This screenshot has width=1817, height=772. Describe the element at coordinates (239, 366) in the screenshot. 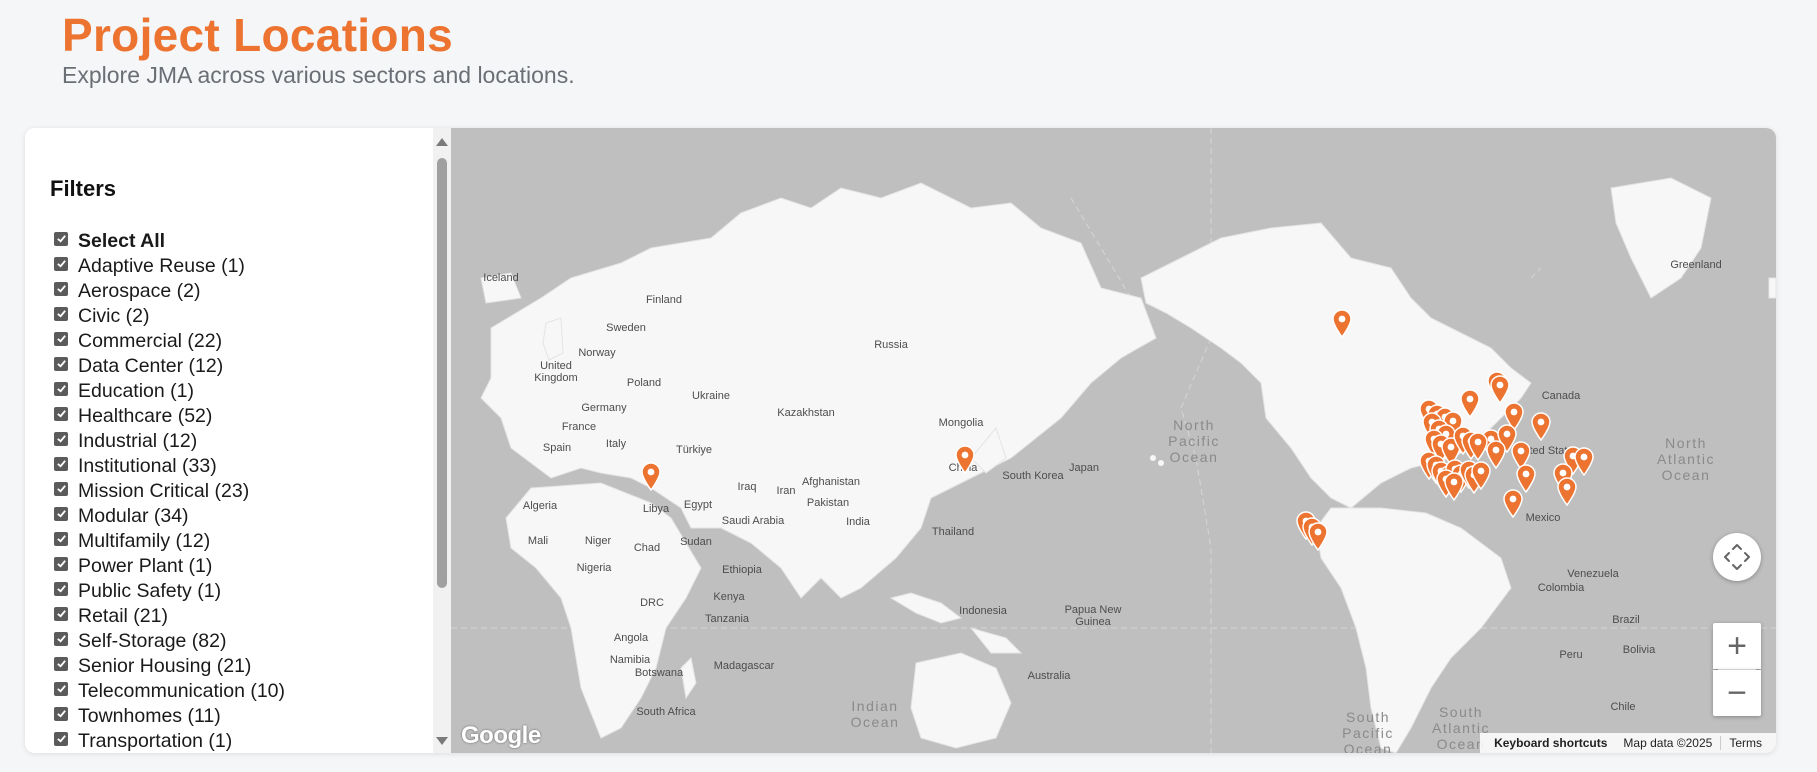

I see `filter-item: Data Center (12)` at that location.